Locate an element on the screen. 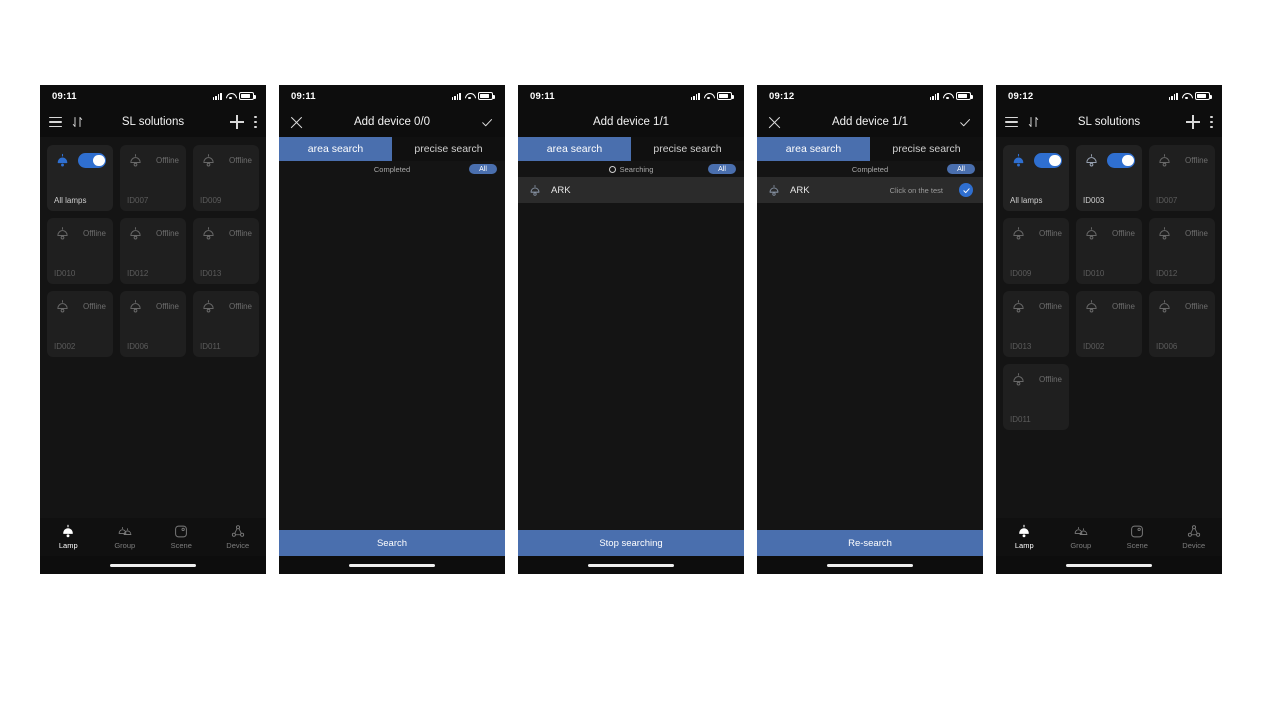 This screenshot has width=1280, height=720. search-action-button: Search is located at coordinates (392, 543).